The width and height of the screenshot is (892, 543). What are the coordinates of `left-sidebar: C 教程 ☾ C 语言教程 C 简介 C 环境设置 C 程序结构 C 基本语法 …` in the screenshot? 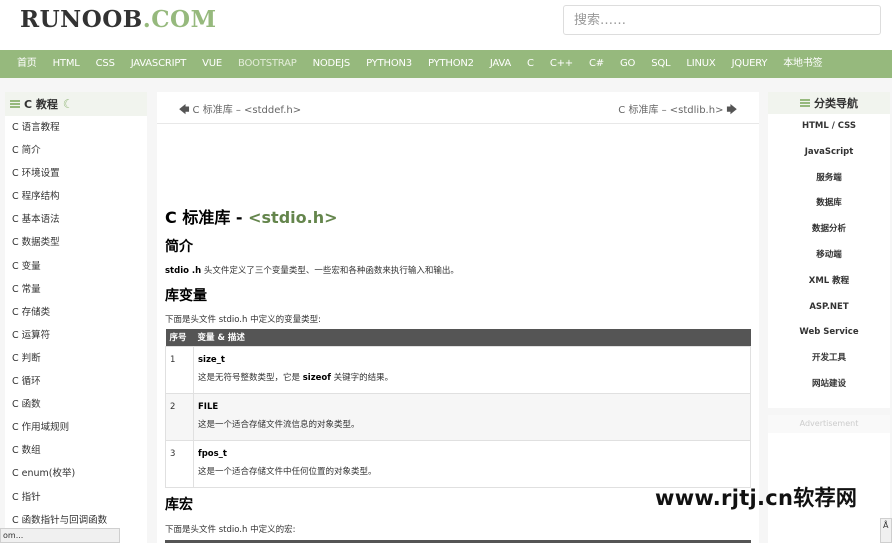 It's located at (76, 317).